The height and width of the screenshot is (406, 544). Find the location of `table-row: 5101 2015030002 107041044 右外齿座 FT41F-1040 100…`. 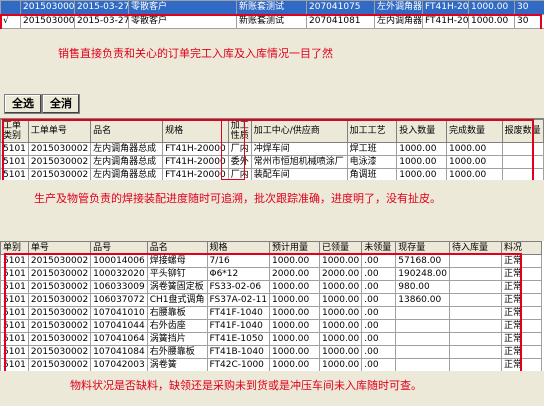

table-row: 5101 2015030002 107041044 右外齿座 FT41F-1040 100… is located at coordinates (271, 326).